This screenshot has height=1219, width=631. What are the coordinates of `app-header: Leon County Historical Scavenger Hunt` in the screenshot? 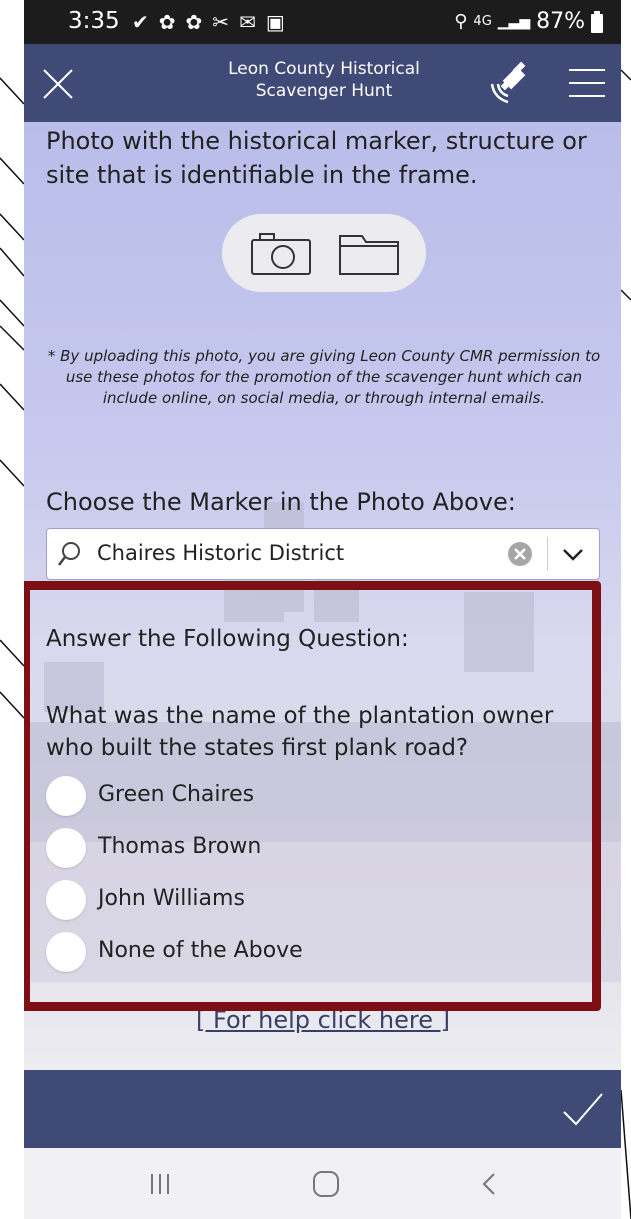 It's located at (322, 83).